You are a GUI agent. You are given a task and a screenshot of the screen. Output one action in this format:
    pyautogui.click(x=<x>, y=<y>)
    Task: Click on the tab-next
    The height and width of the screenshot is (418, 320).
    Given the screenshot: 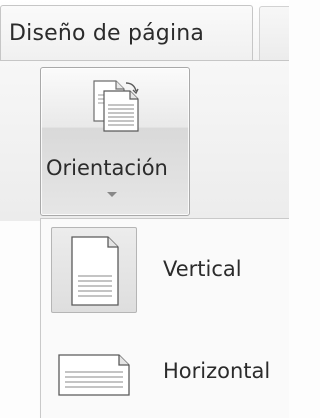 What is the action you would take?
    pyautogui.click(x=274, y=33)
    